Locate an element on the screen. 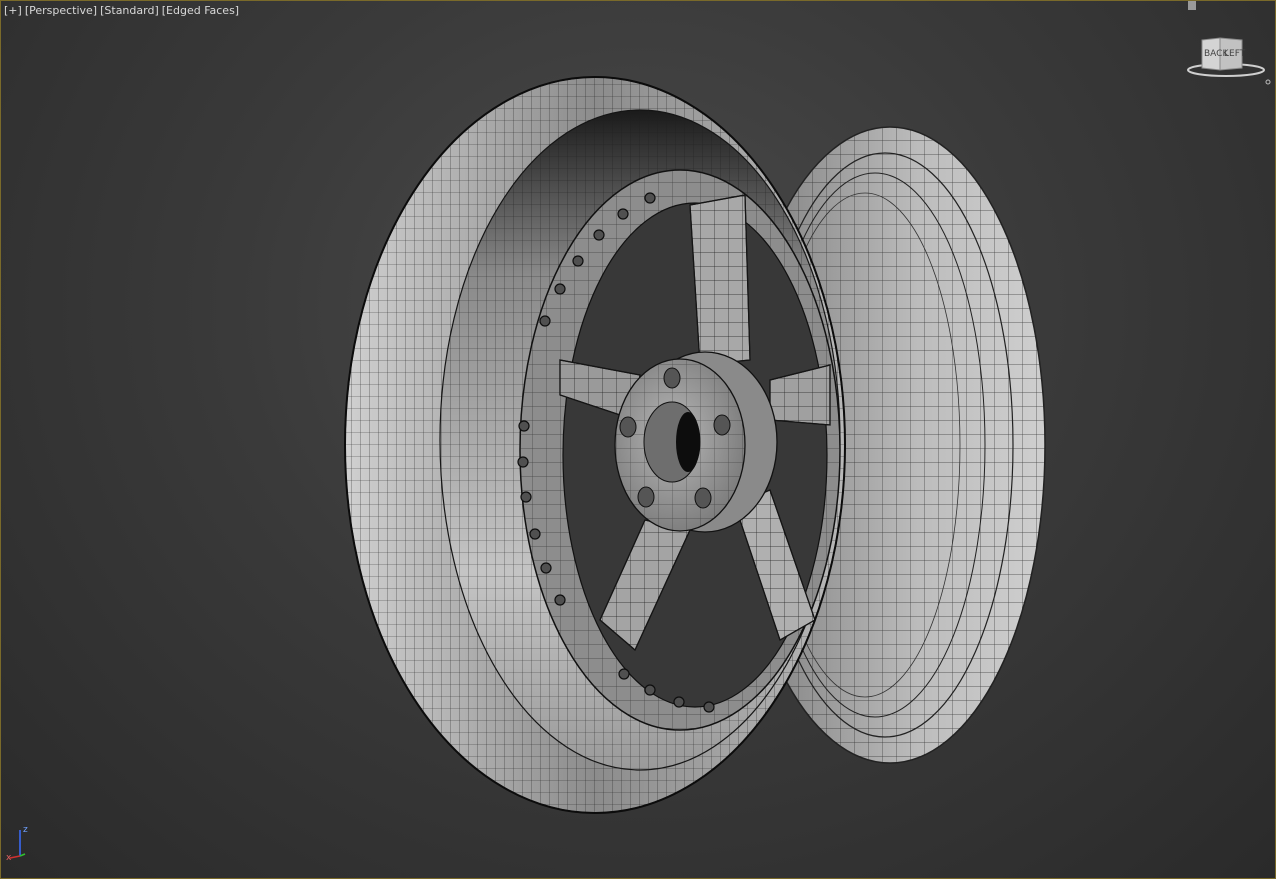 Image resolution: width=1276 pixels, height=879 pixels. axis-tripod: z x is located at coordinates (17, 843).